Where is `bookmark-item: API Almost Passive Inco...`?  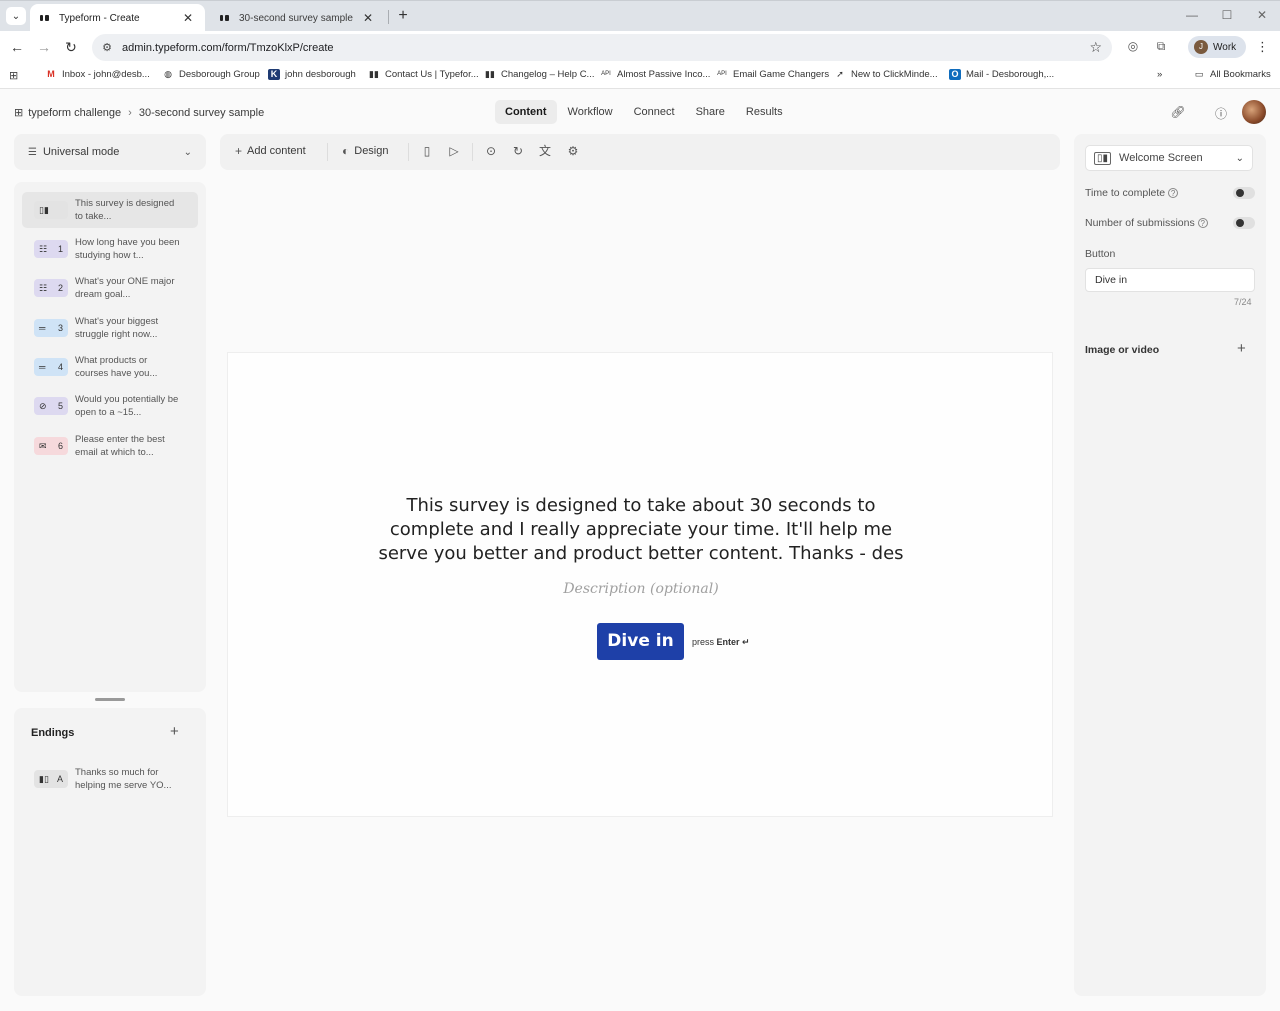 bookmark-item: API Almost Passive Inco... is located at coordinates (655, 74).